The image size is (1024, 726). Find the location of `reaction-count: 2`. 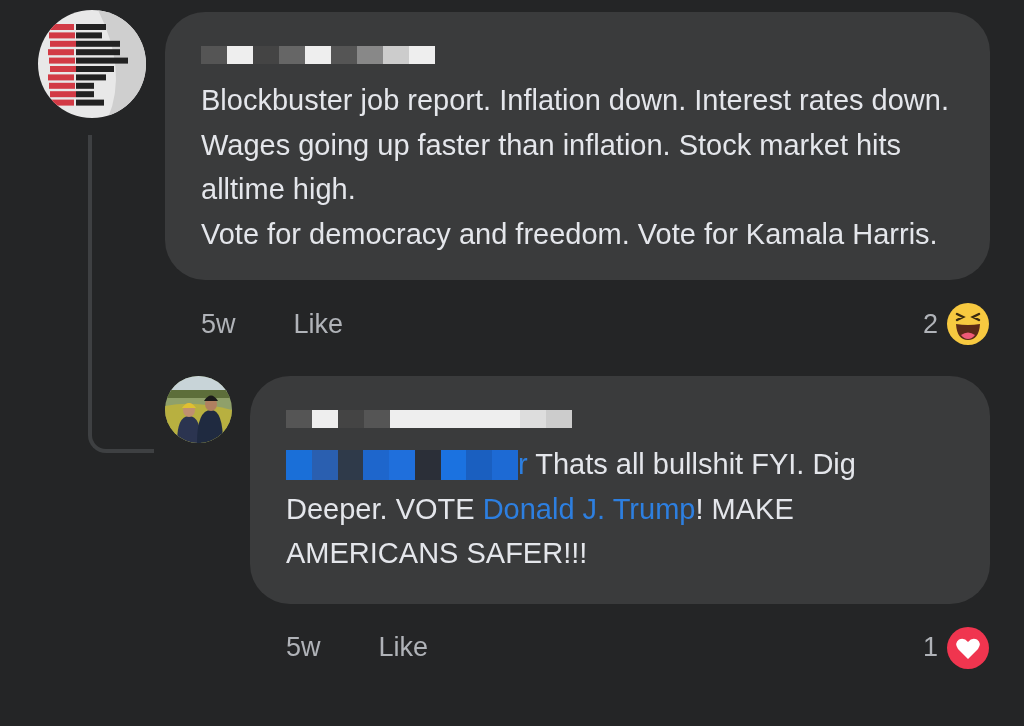

reaction-count: 2 is located at coordinates (930, 324).